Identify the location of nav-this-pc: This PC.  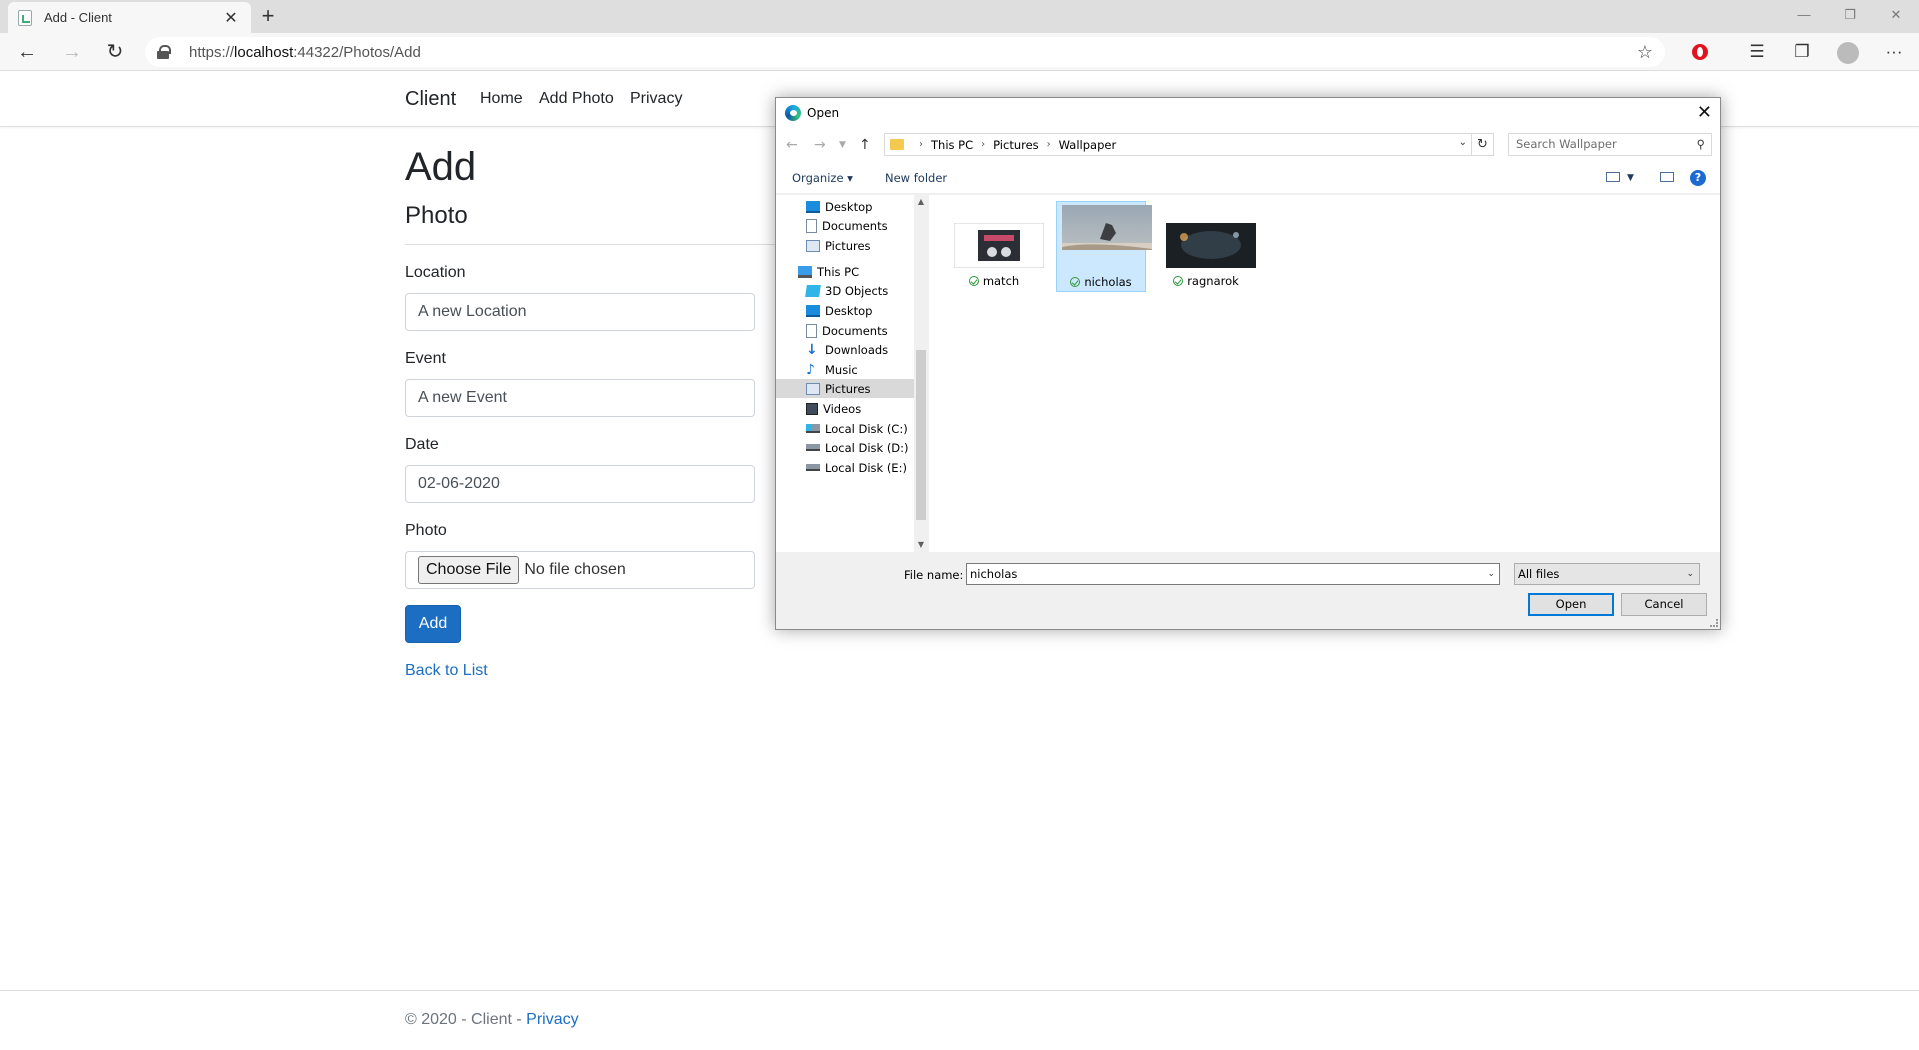
(828, 271).